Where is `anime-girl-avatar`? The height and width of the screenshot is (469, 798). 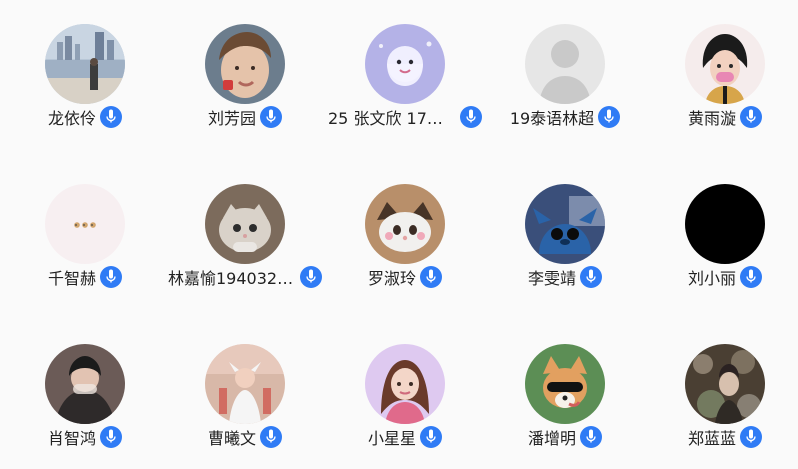 anime-girl-avatar is located at coordinates (405, 384).